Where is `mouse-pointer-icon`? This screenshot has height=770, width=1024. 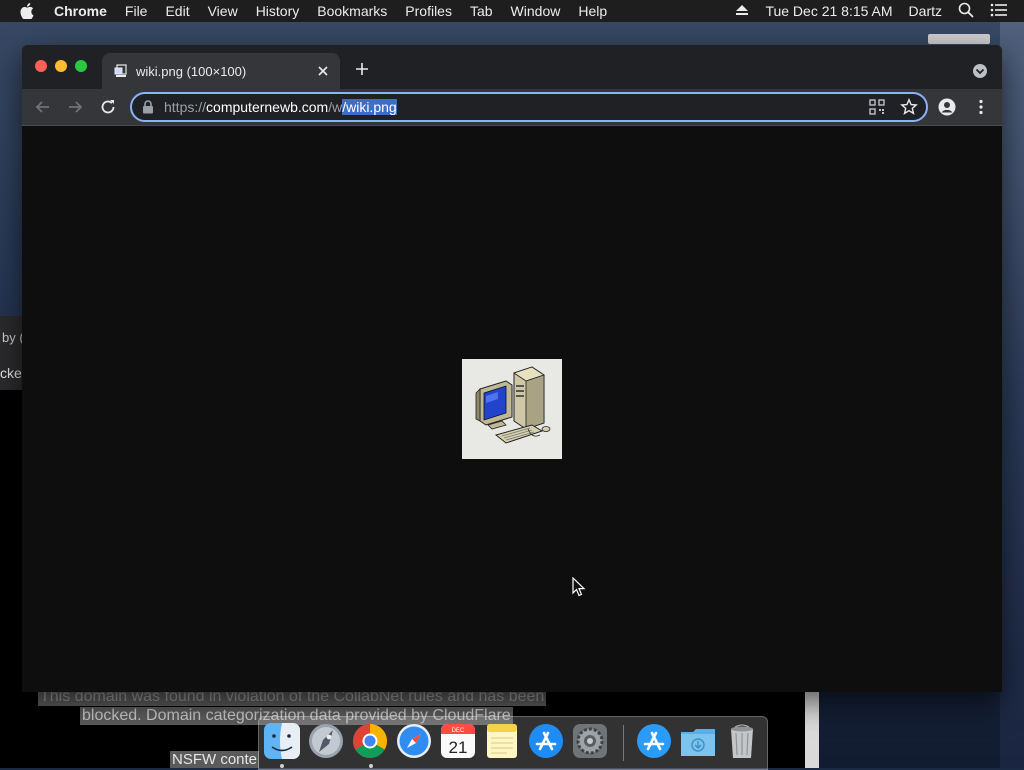
mouse-pointer-icon is located at coordinates (579, 586).